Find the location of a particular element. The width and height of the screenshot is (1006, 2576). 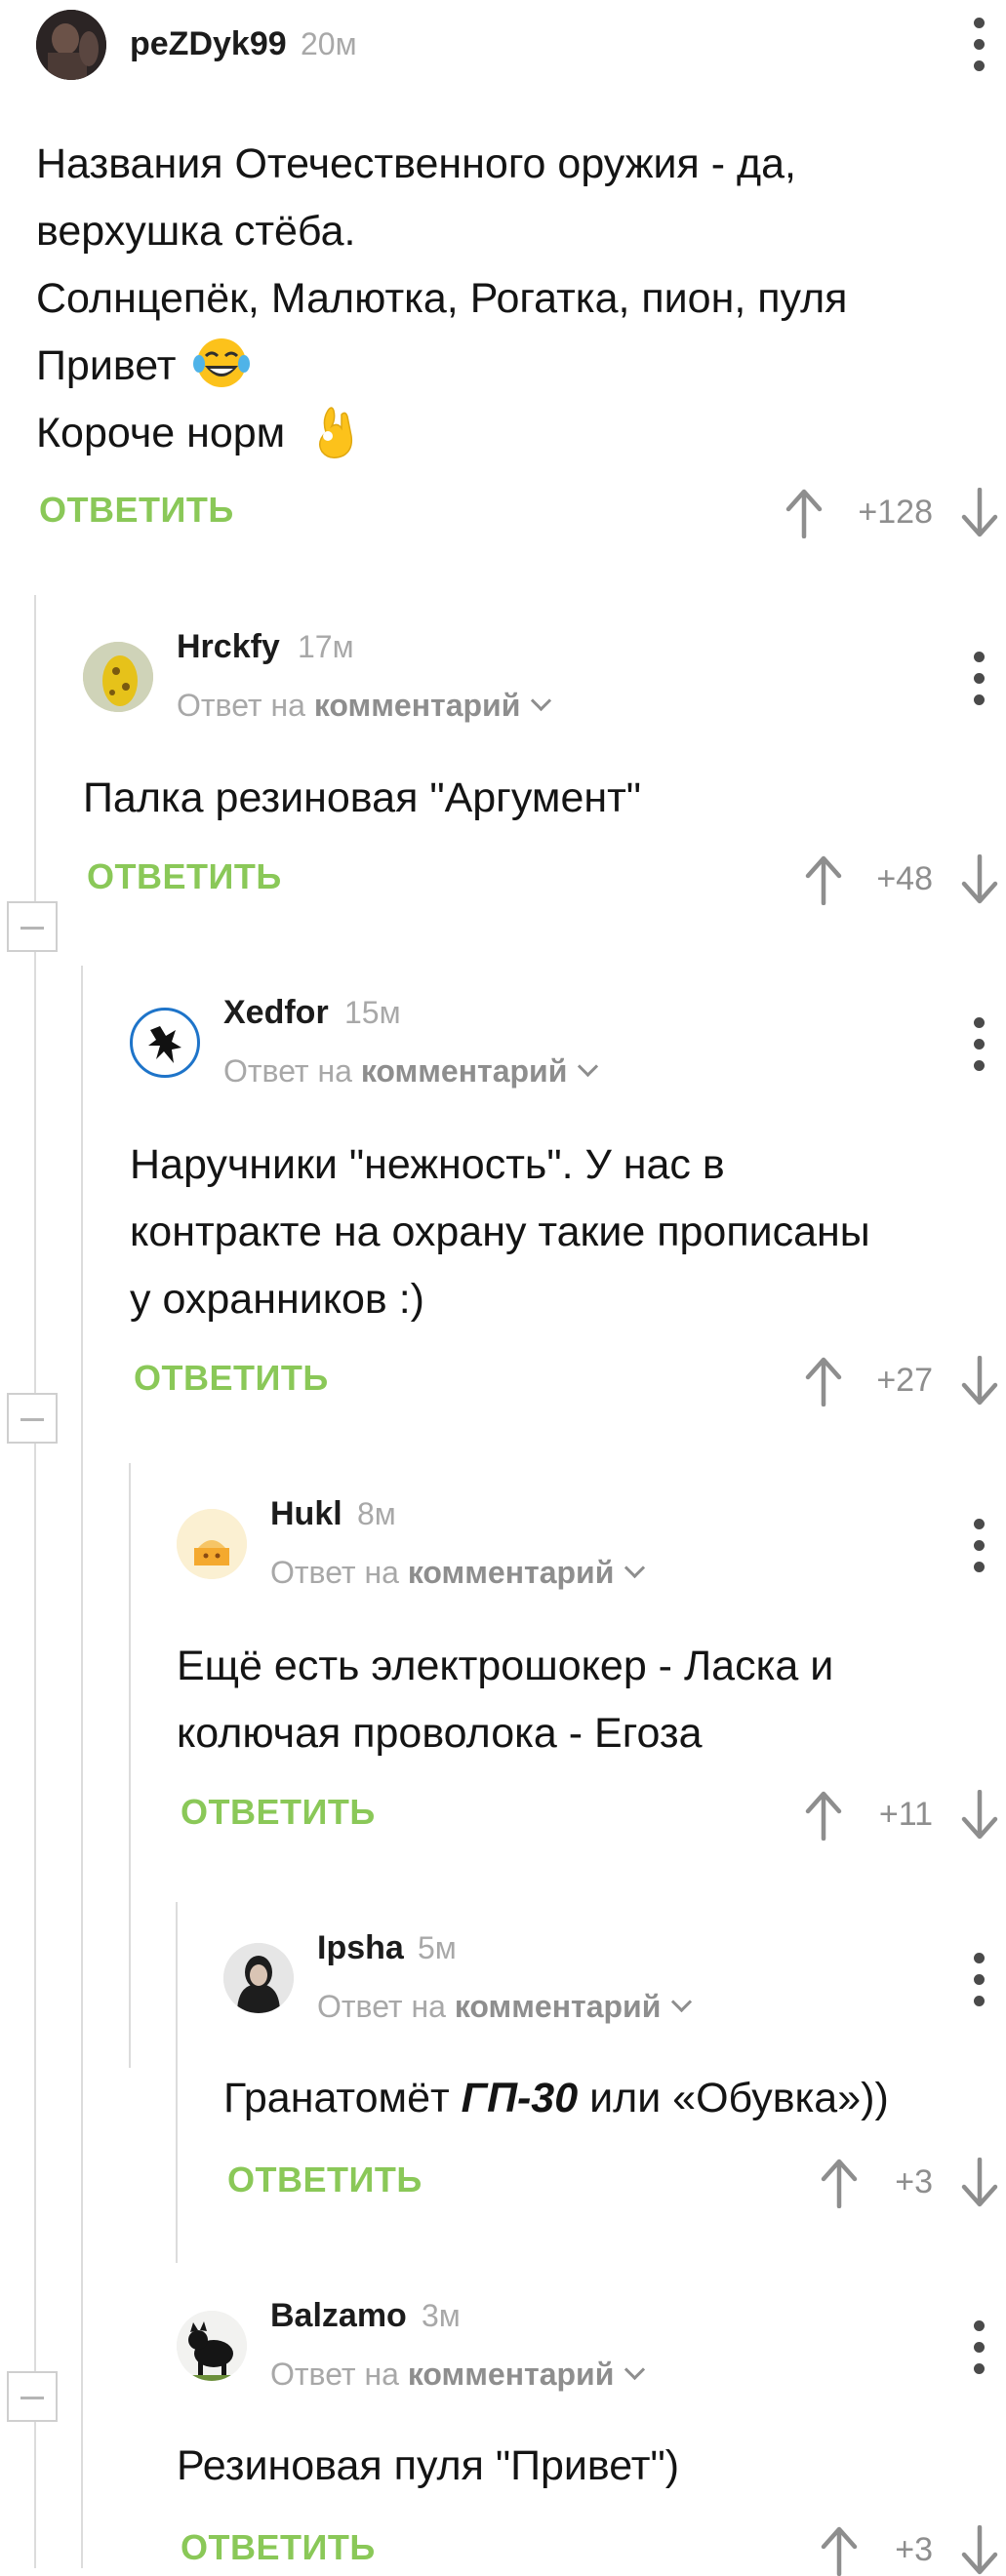

comment-text: Палка резиновая "Аргумент" is located at coordinates (362, 797).